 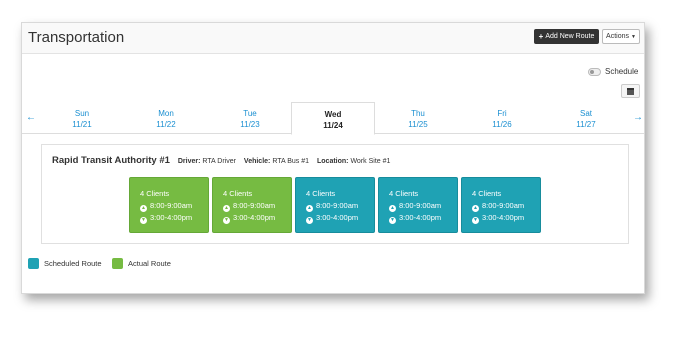 I want to click on day-tab-wed: Wed 11/24, so click(x=333, y=118).